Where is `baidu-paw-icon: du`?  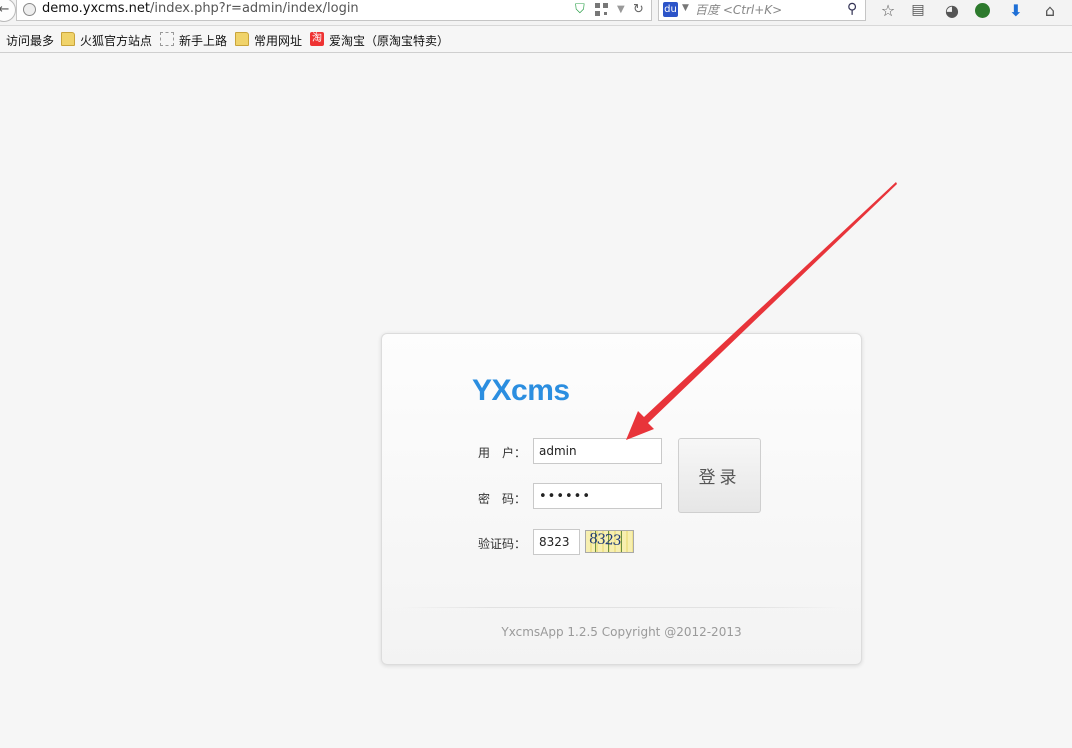
baidu-paw-icon: du is located at coordinates (670, 9).